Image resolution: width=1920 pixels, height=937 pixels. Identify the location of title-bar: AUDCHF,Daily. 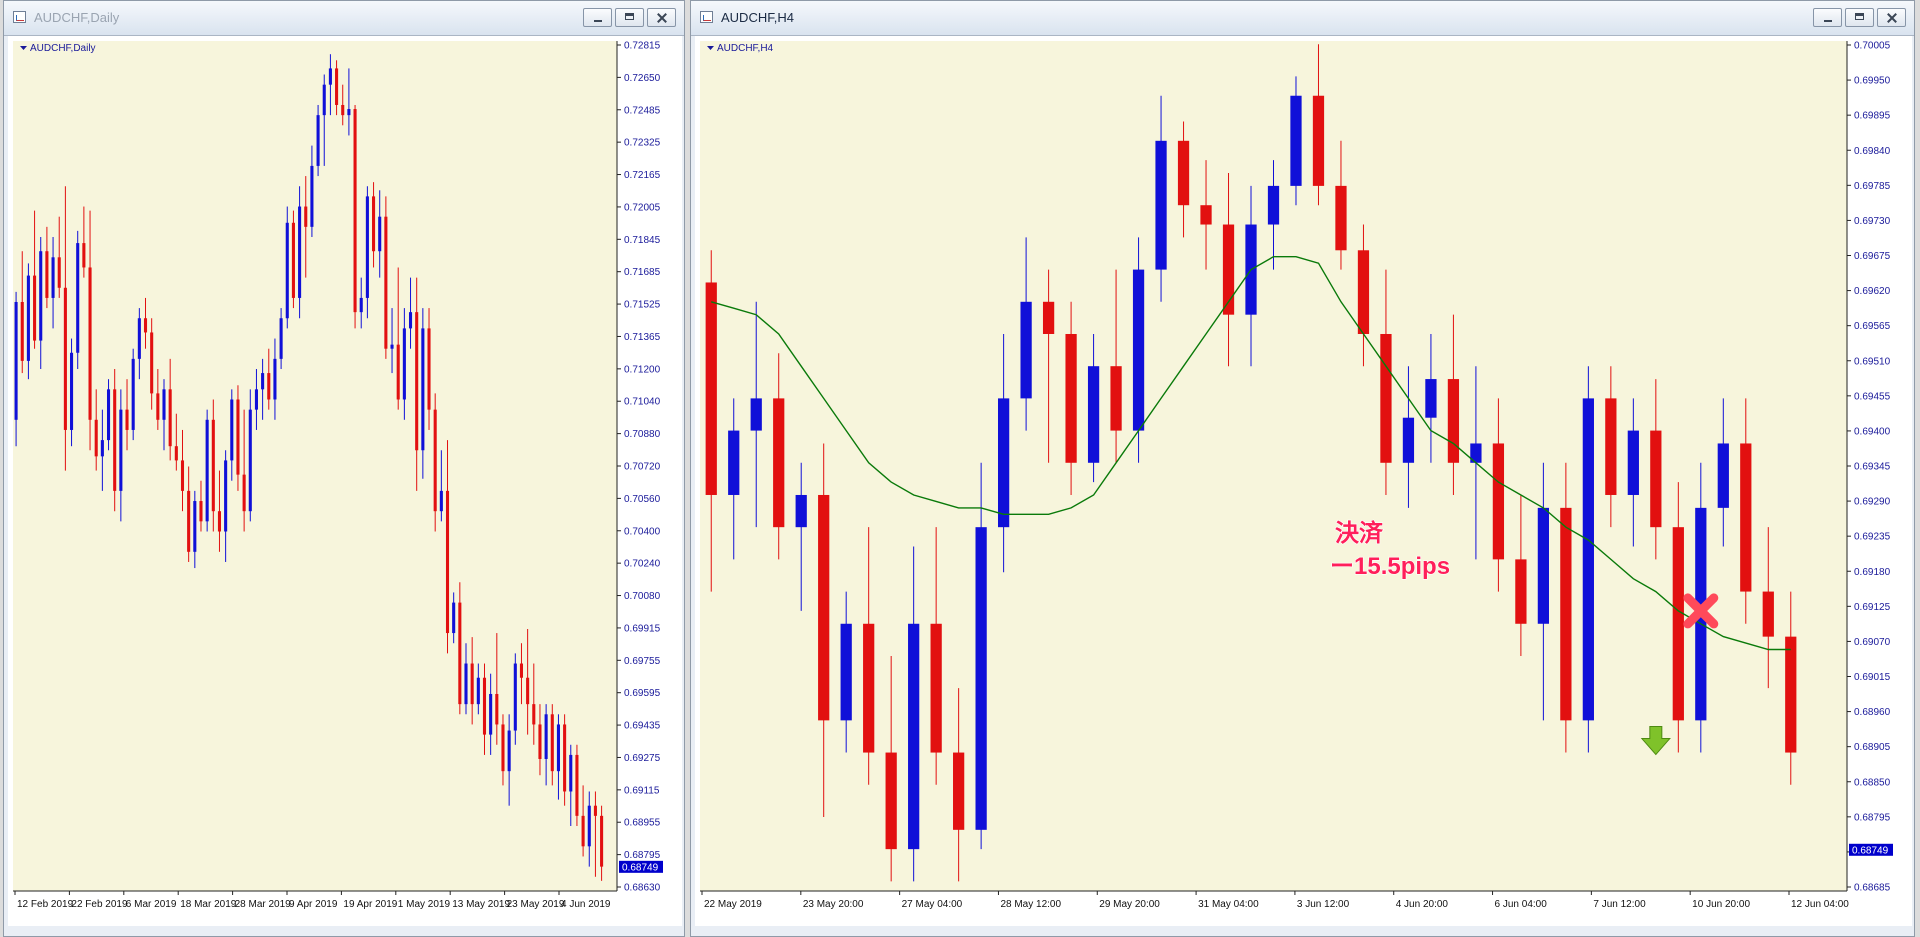
(344, 18).